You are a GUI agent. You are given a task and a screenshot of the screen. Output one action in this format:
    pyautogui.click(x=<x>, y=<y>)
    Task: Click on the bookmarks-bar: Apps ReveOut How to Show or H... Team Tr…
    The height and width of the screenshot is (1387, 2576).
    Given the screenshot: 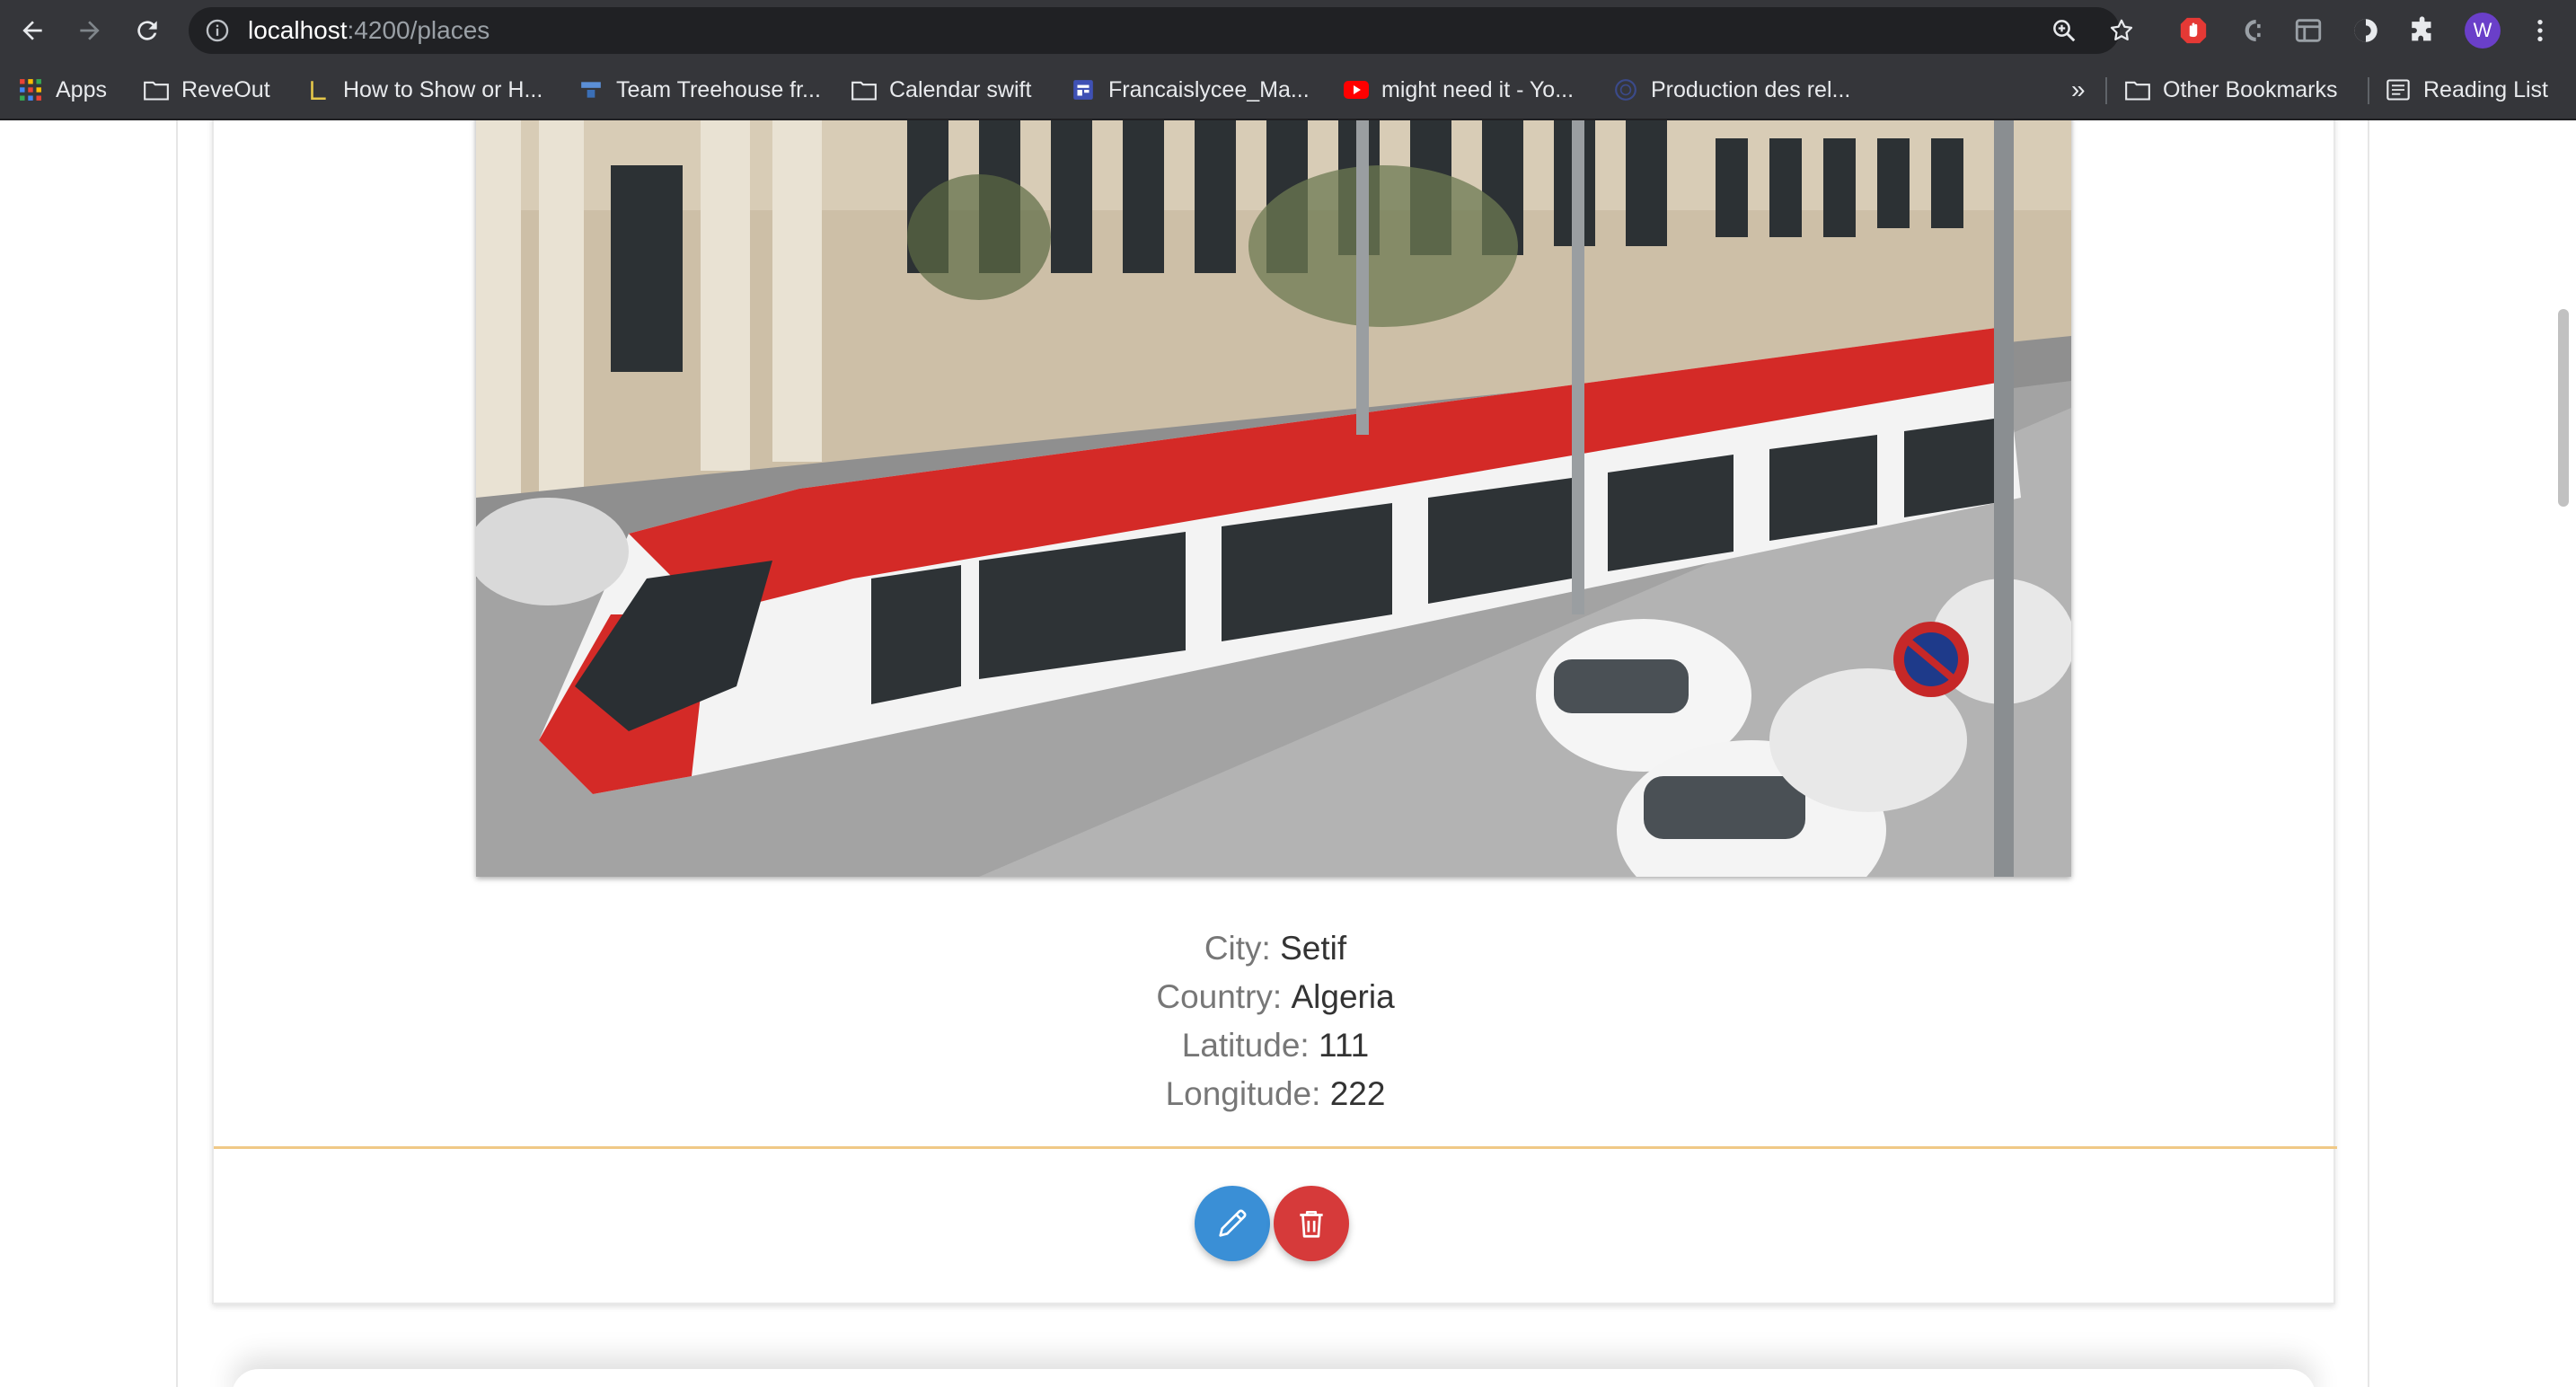 What is the action you would take?
    pyautogui.click(x=1288, y=90)
    